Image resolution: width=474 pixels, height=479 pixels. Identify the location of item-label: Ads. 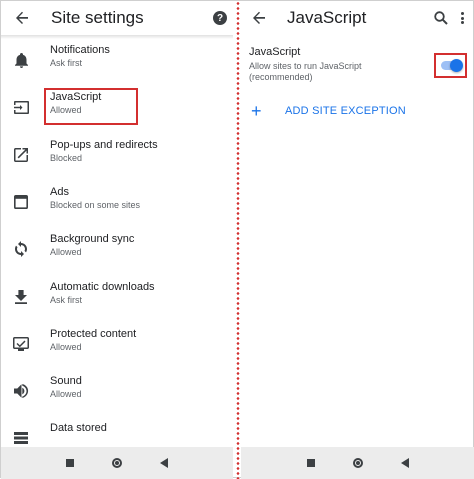
(59, 192).